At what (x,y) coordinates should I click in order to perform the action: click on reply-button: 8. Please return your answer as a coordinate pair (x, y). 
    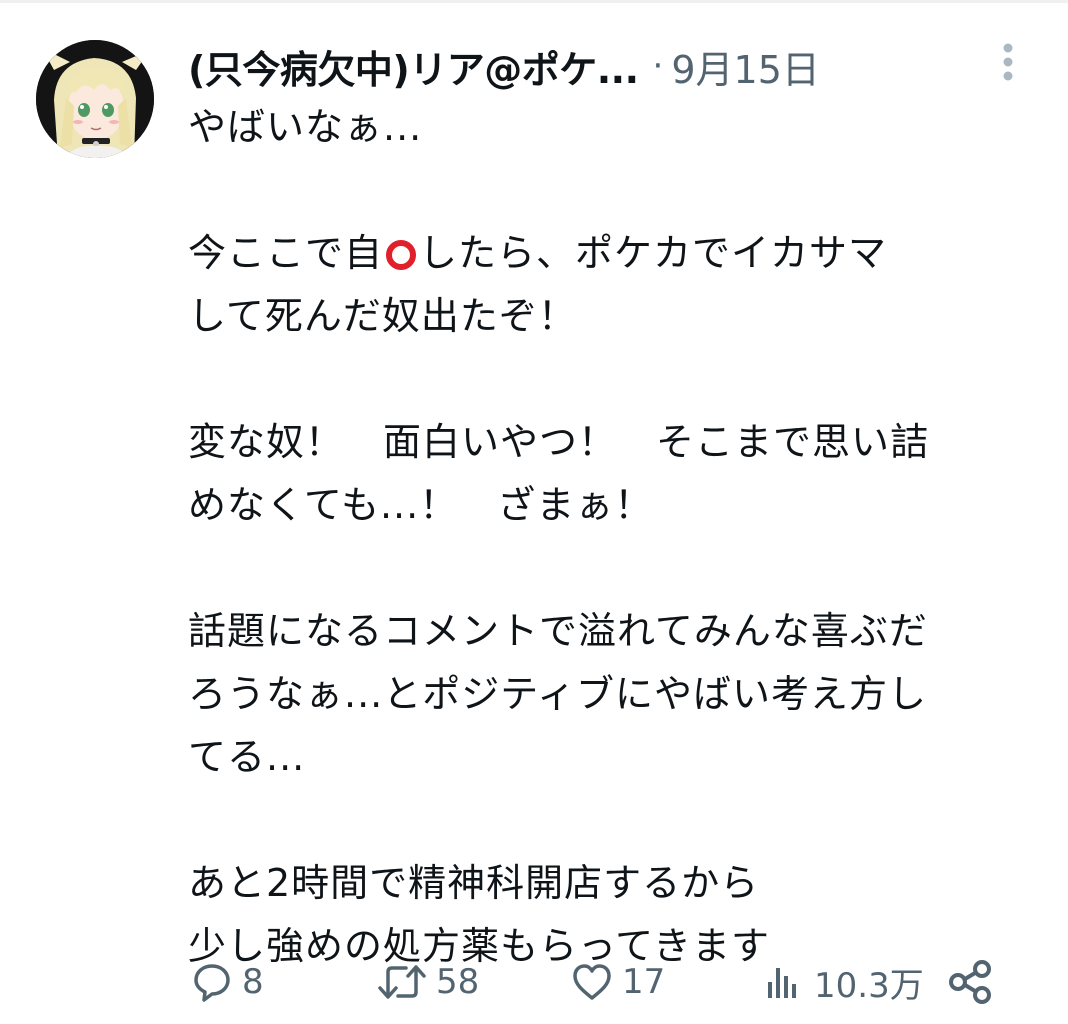
    Looking at the image, I should click on (227, 982).